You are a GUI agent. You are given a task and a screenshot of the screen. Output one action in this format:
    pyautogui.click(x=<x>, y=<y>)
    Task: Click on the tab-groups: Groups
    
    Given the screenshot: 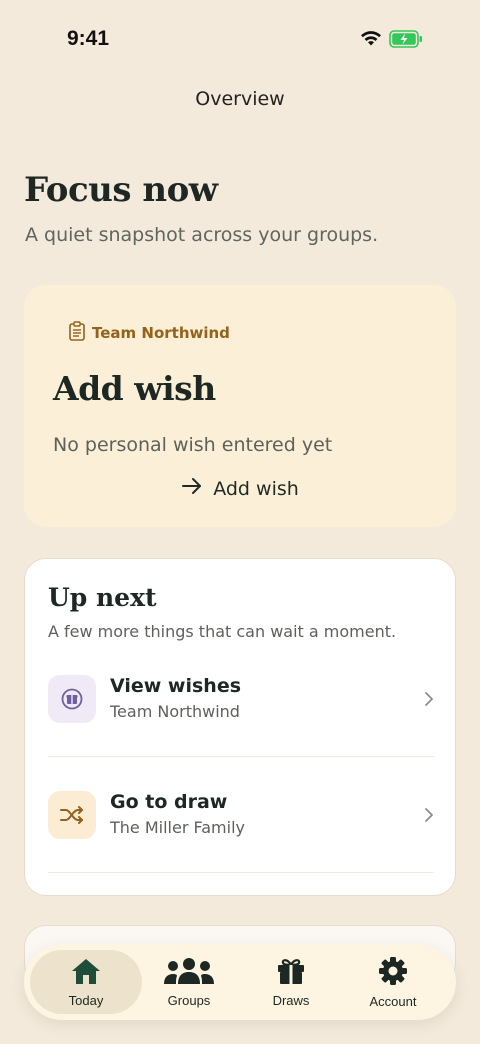 What is the action you would take?
    pyautogui.click(x=189, y=982)
    